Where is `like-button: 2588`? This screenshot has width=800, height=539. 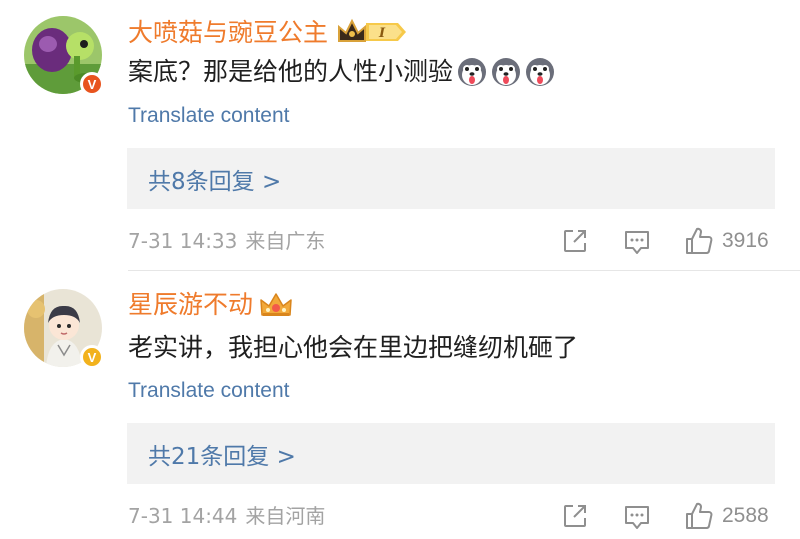 like-button: 2588 is located at coordinates (726, 516).